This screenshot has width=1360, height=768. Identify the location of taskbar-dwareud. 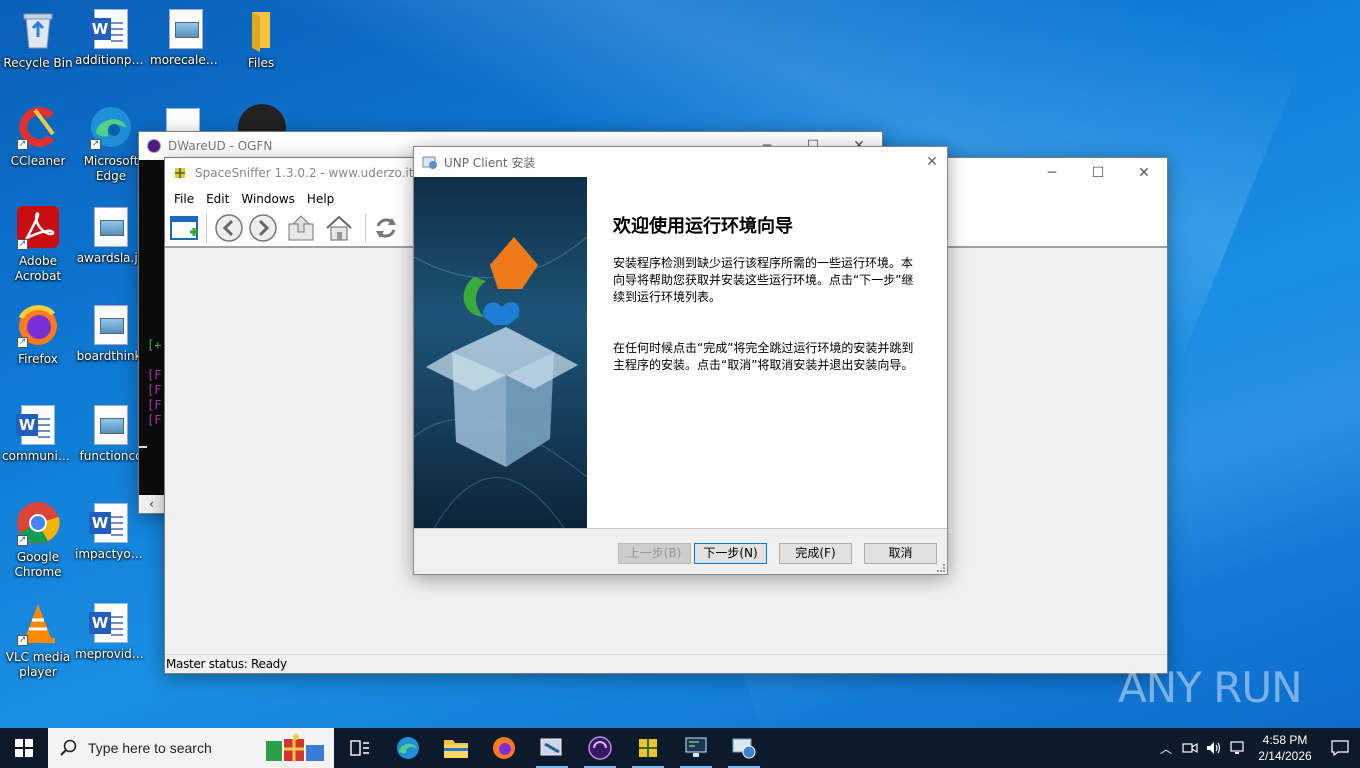
(600, 748).